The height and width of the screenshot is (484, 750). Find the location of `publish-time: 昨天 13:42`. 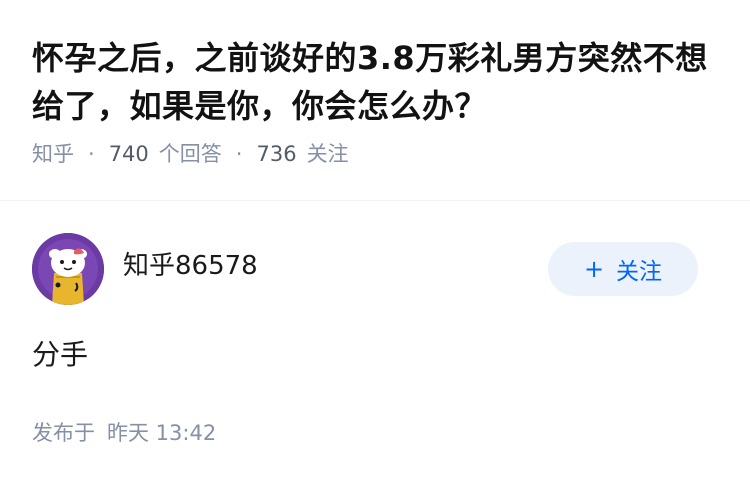

publish-time: 昨天 13:42 is located at coordinates (162, 433).